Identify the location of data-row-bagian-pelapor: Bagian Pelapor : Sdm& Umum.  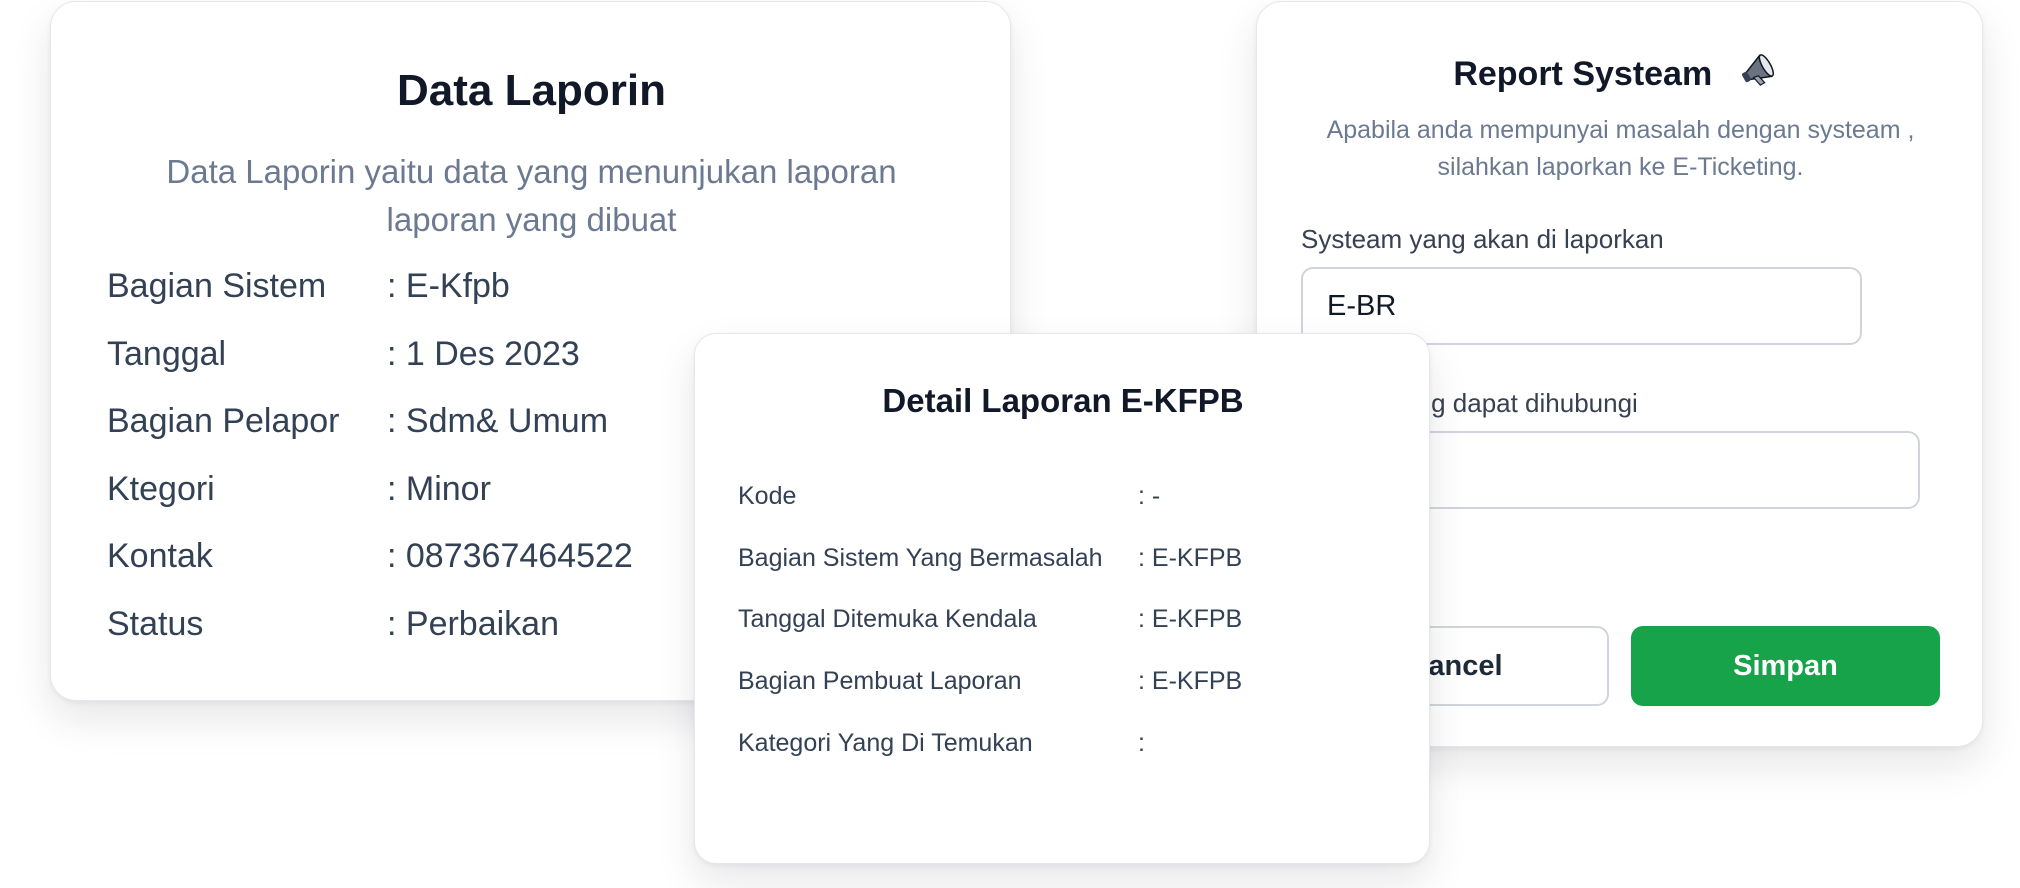
(357, 421).